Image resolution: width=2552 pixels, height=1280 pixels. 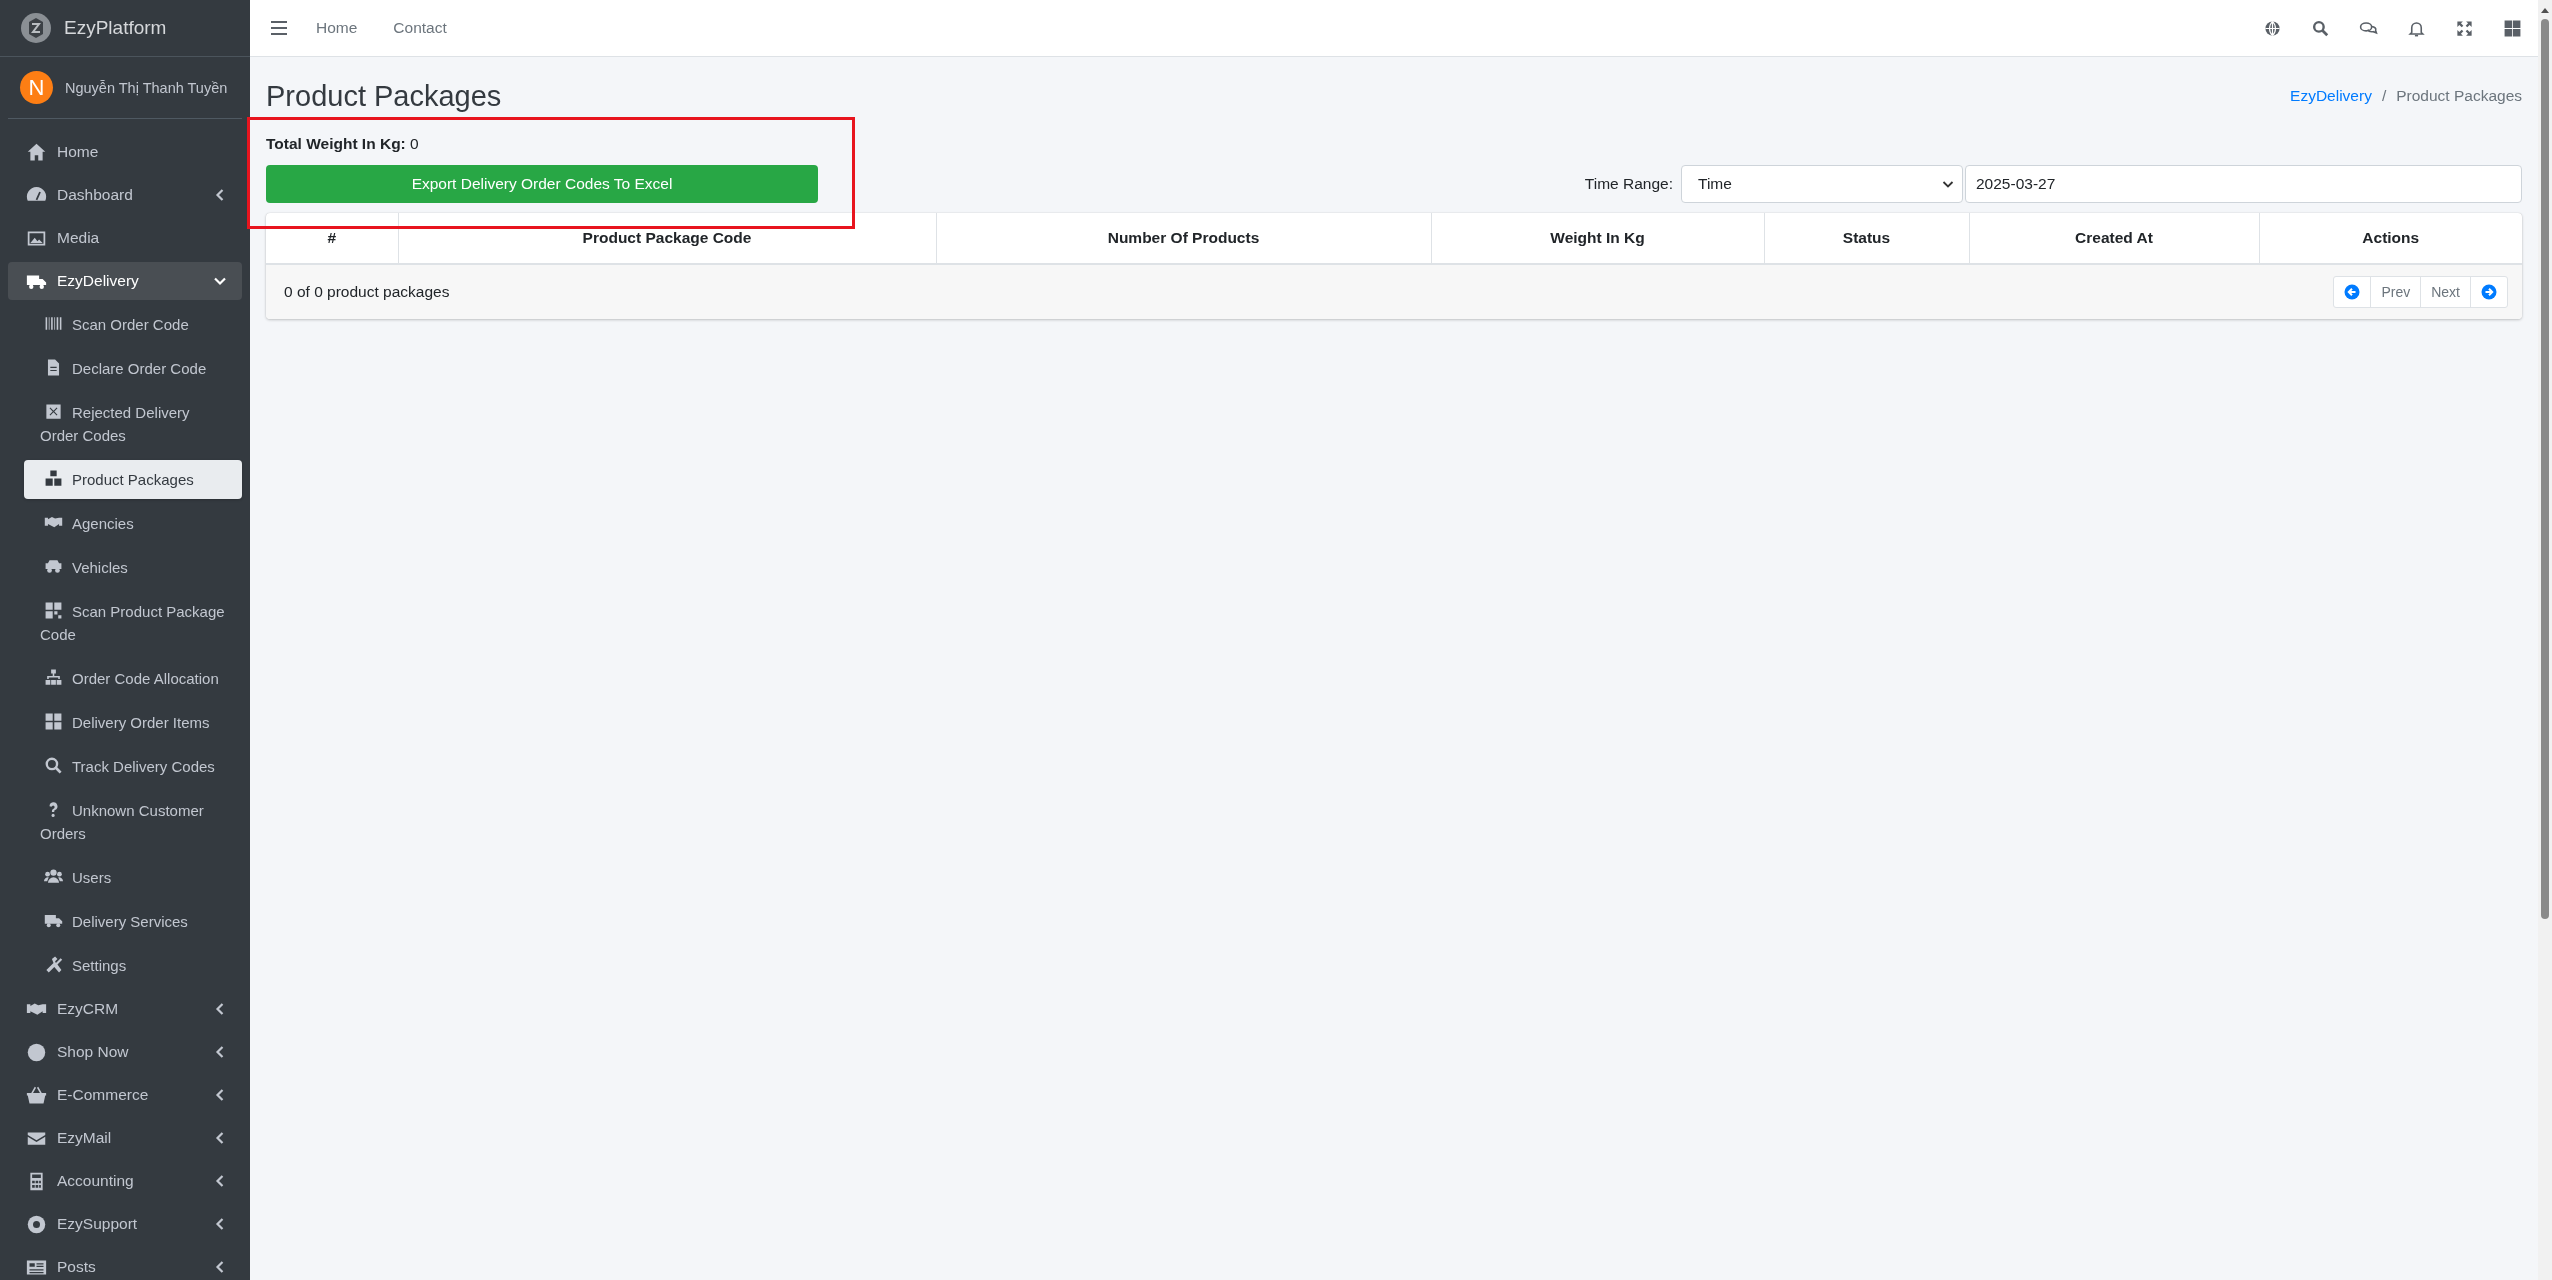 I want to click on globe-icon, so click(x=2272, y=28).